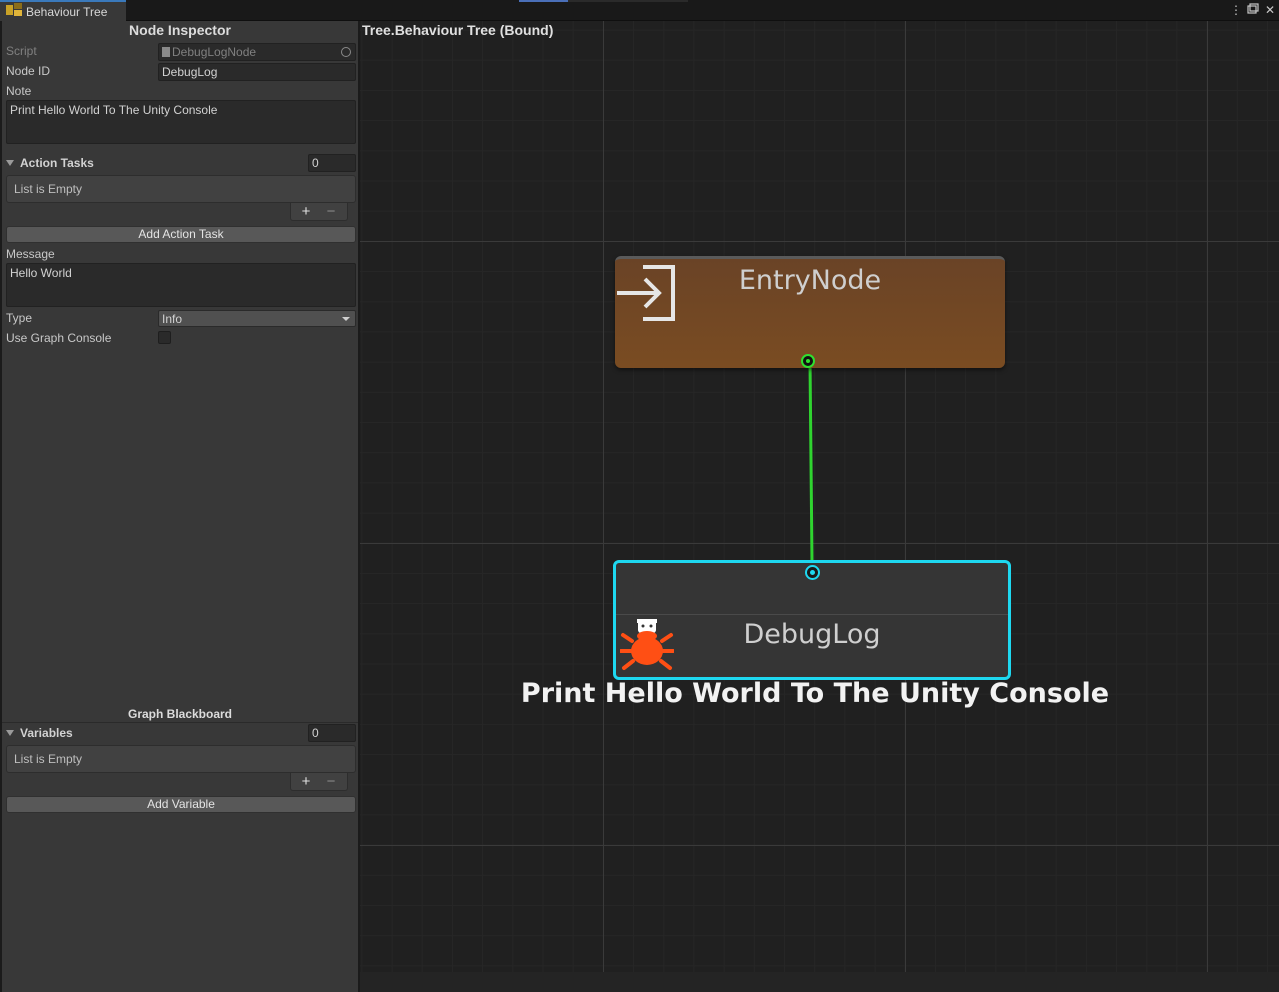 This screenshot has height=992, width=1279. Describe the element at coordinates (306, 212) in the screenshot. I see `add-action-task-plus-button: +` at that location.